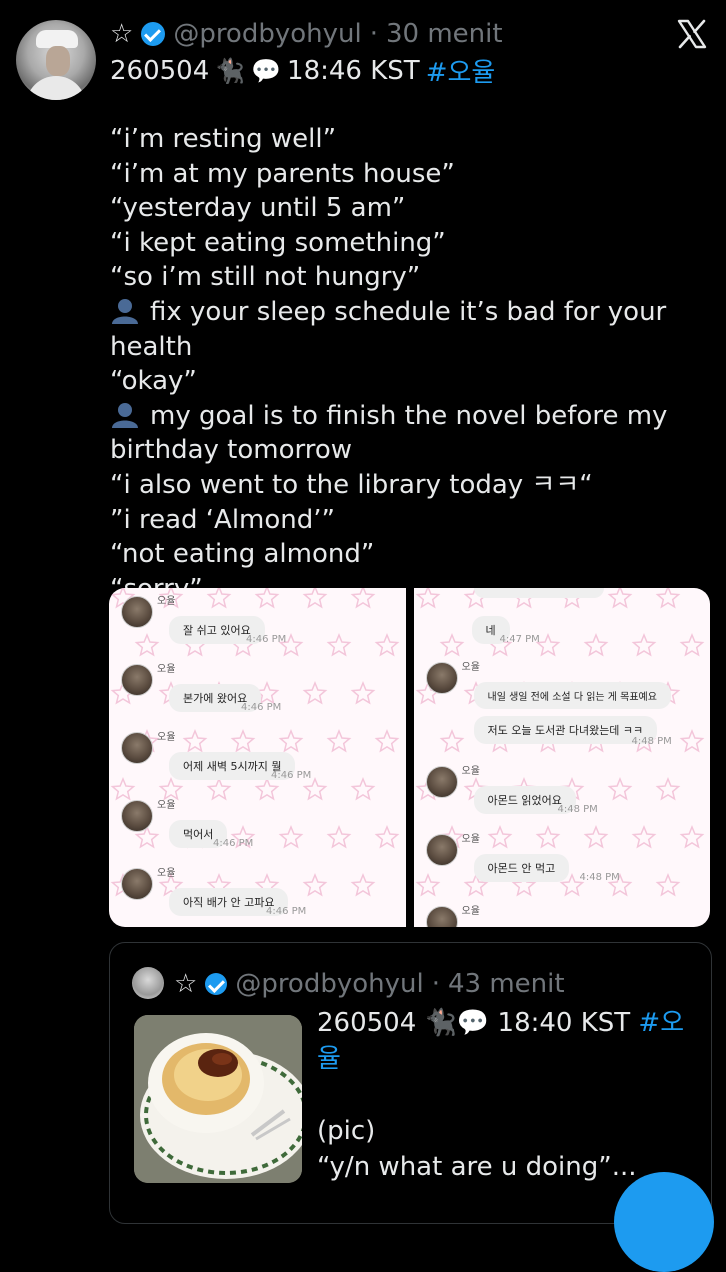 The height and width of the screenshot is (1272, 726). Describe the element at coordinates (153, 381) in the screenshot. I see `body-line: “okay”` at that location.